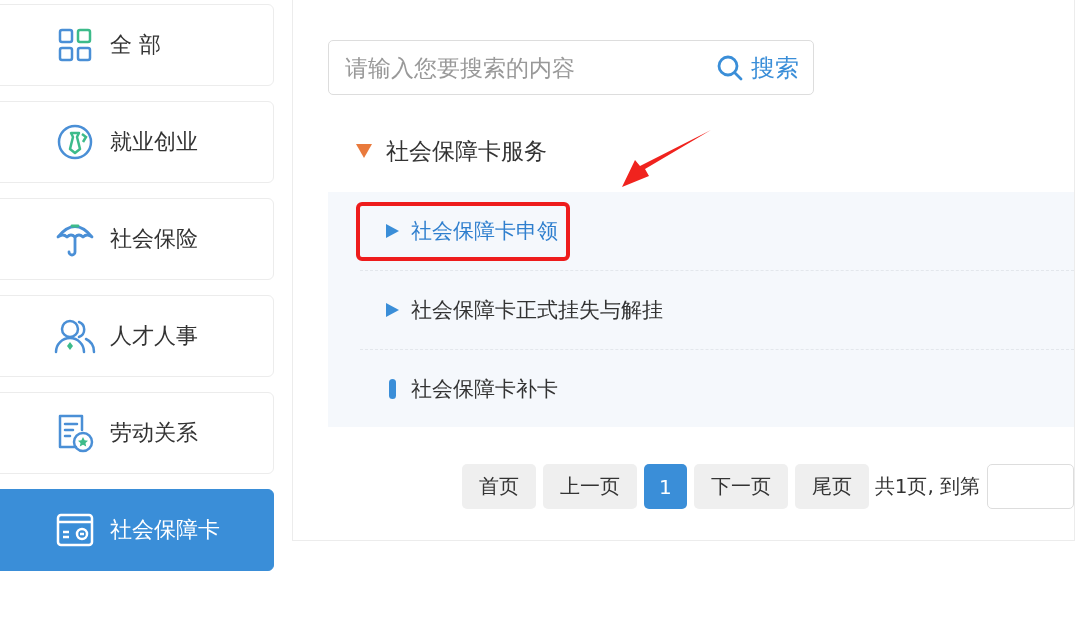 The image size is (1075, 626). What do you see at coordinates (137, 142) in the screenshot?
I see `sidebar-item: 就业创业` at bounding box center [137, 142].